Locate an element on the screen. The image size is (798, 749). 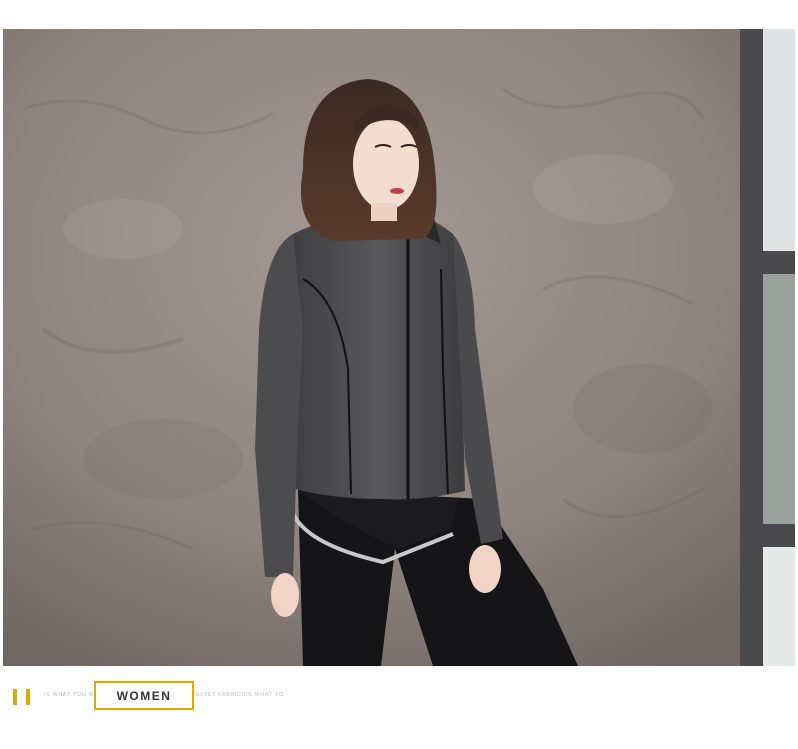
section-title: WOMEN is located at coordinates (144, 695).